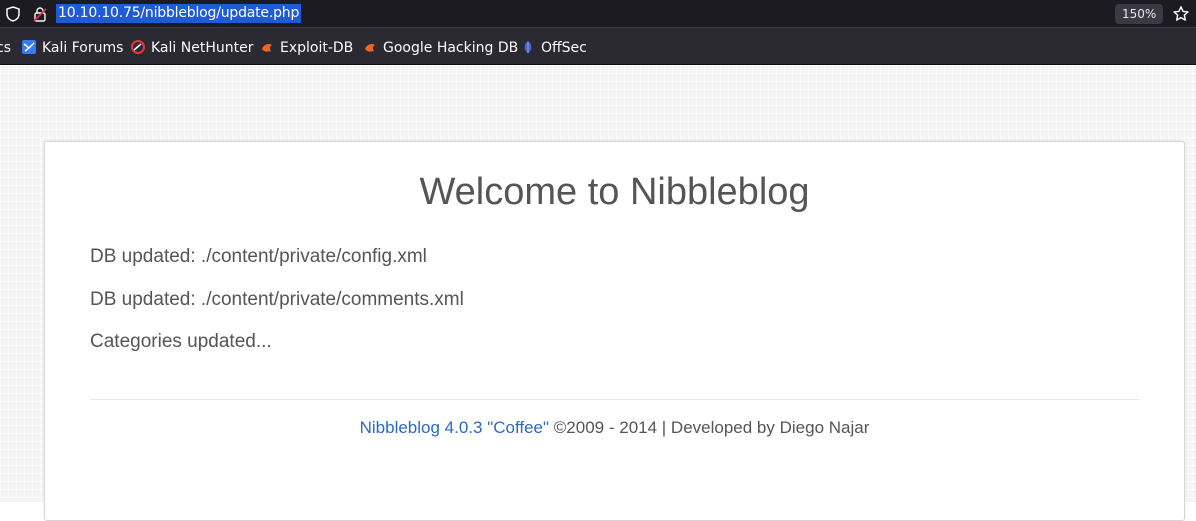 The image size is (1196, 521). What do you see at coordinates (83, 48) in the screenshot?
I see `bookmark-label: Kali Forums` at bounding box center [83, 48].